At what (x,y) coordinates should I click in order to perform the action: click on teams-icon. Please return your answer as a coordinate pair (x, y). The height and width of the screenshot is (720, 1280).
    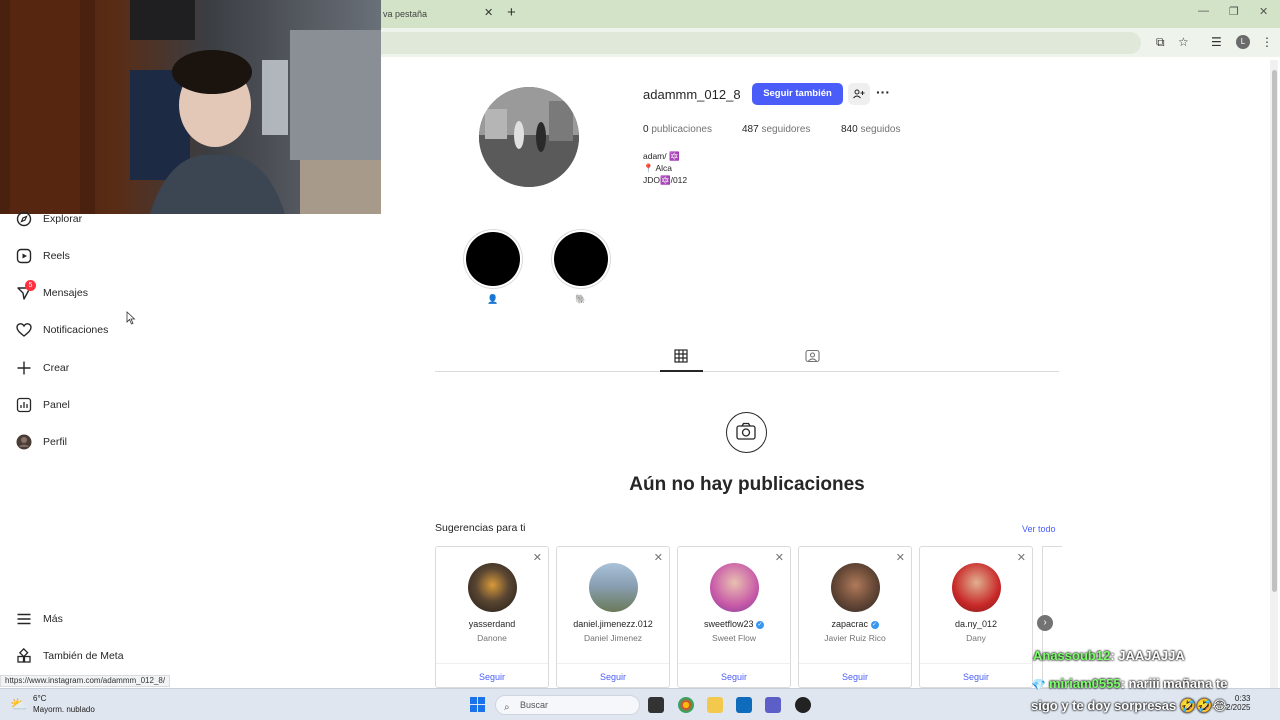
    Looking at the image, I should click on (773, 705).